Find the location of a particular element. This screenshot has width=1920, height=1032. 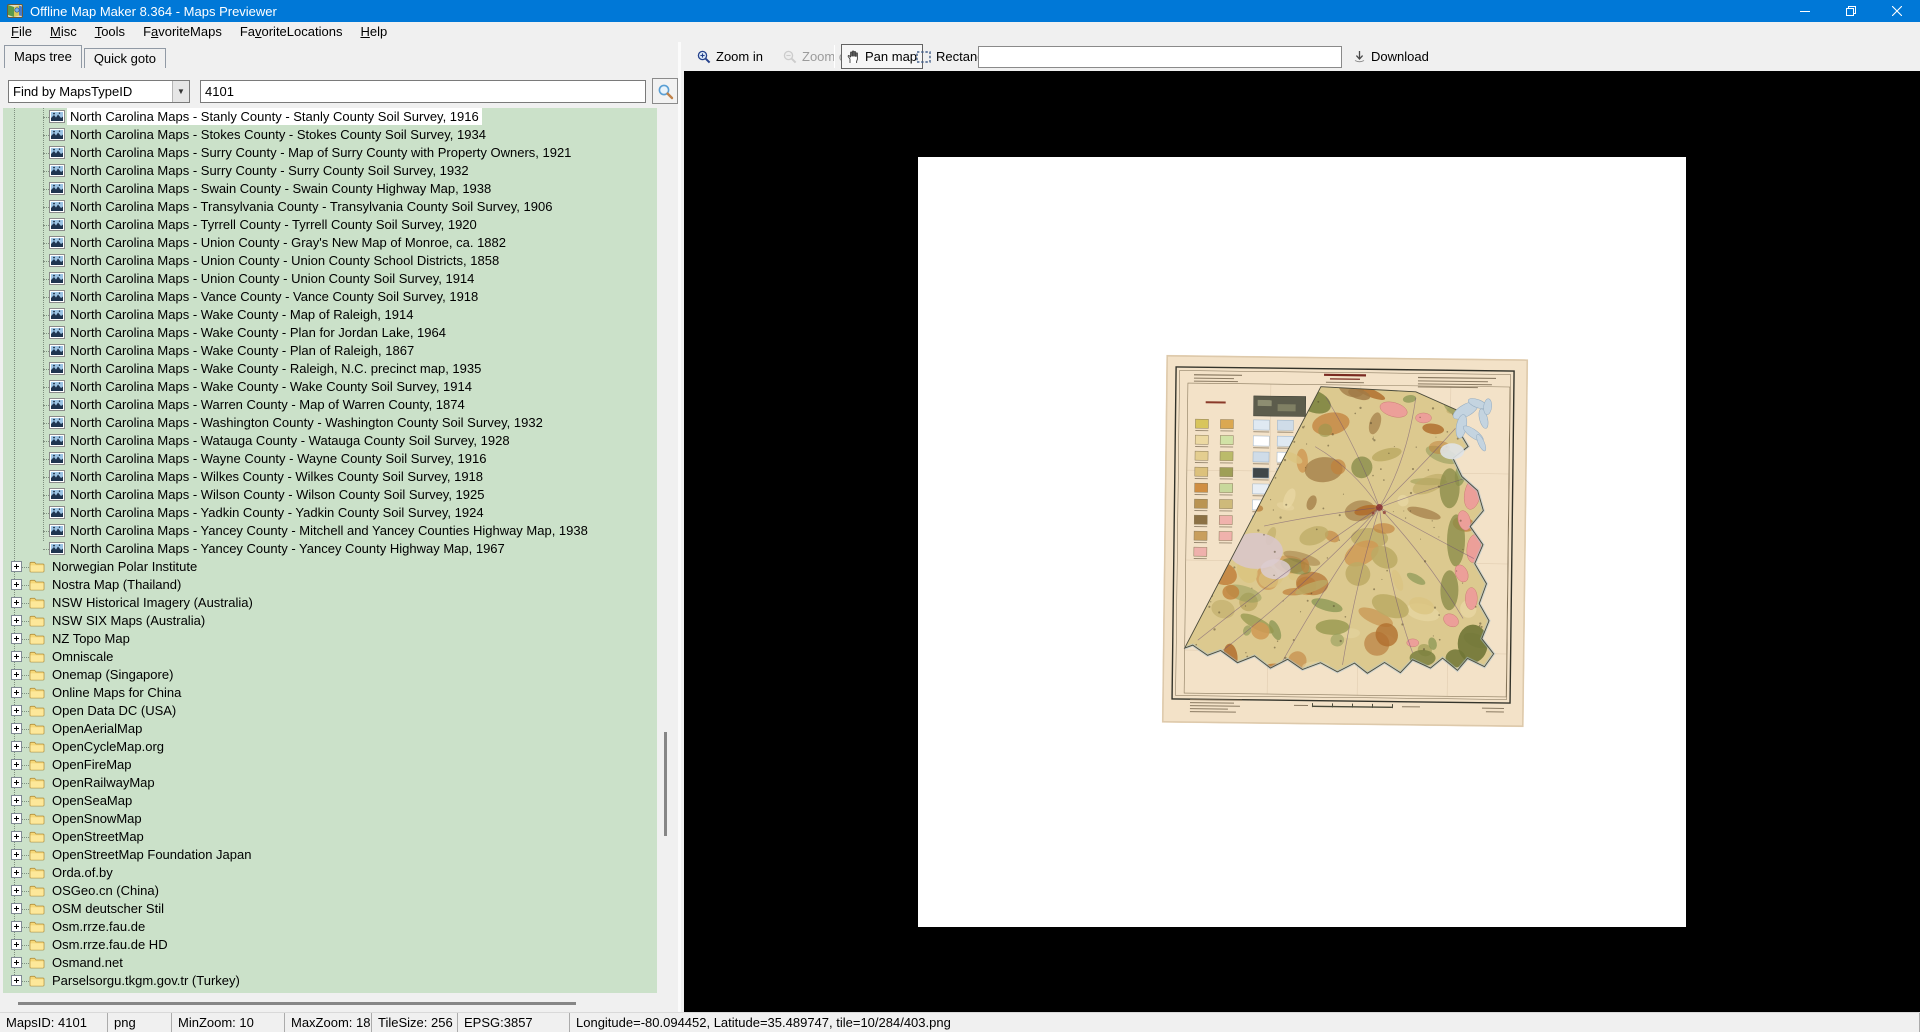

menu-file: File is located at coordinates (21, 32).